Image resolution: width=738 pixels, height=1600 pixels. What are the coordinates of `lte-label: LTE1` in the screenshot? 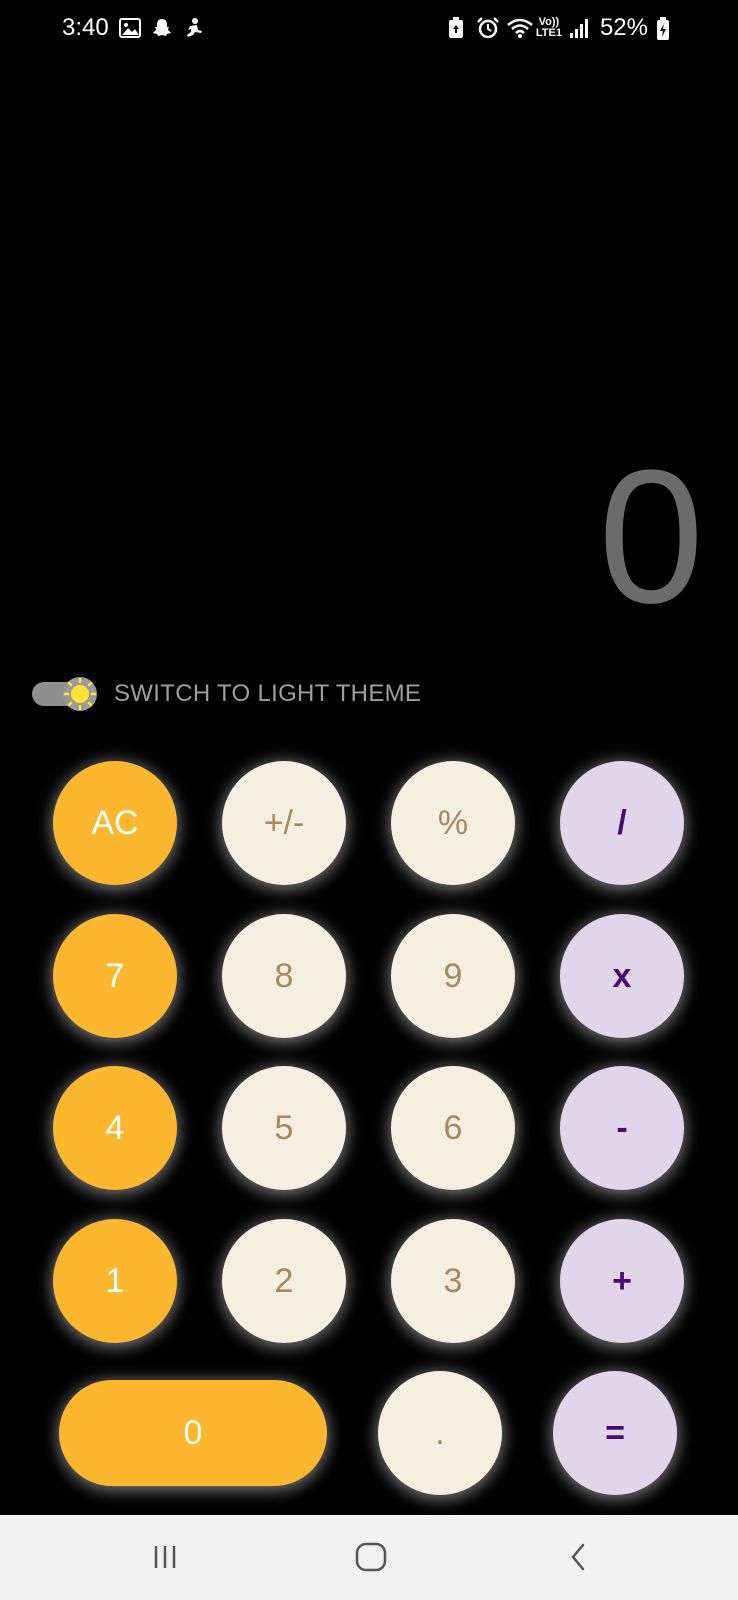 It's located at (548, 33).